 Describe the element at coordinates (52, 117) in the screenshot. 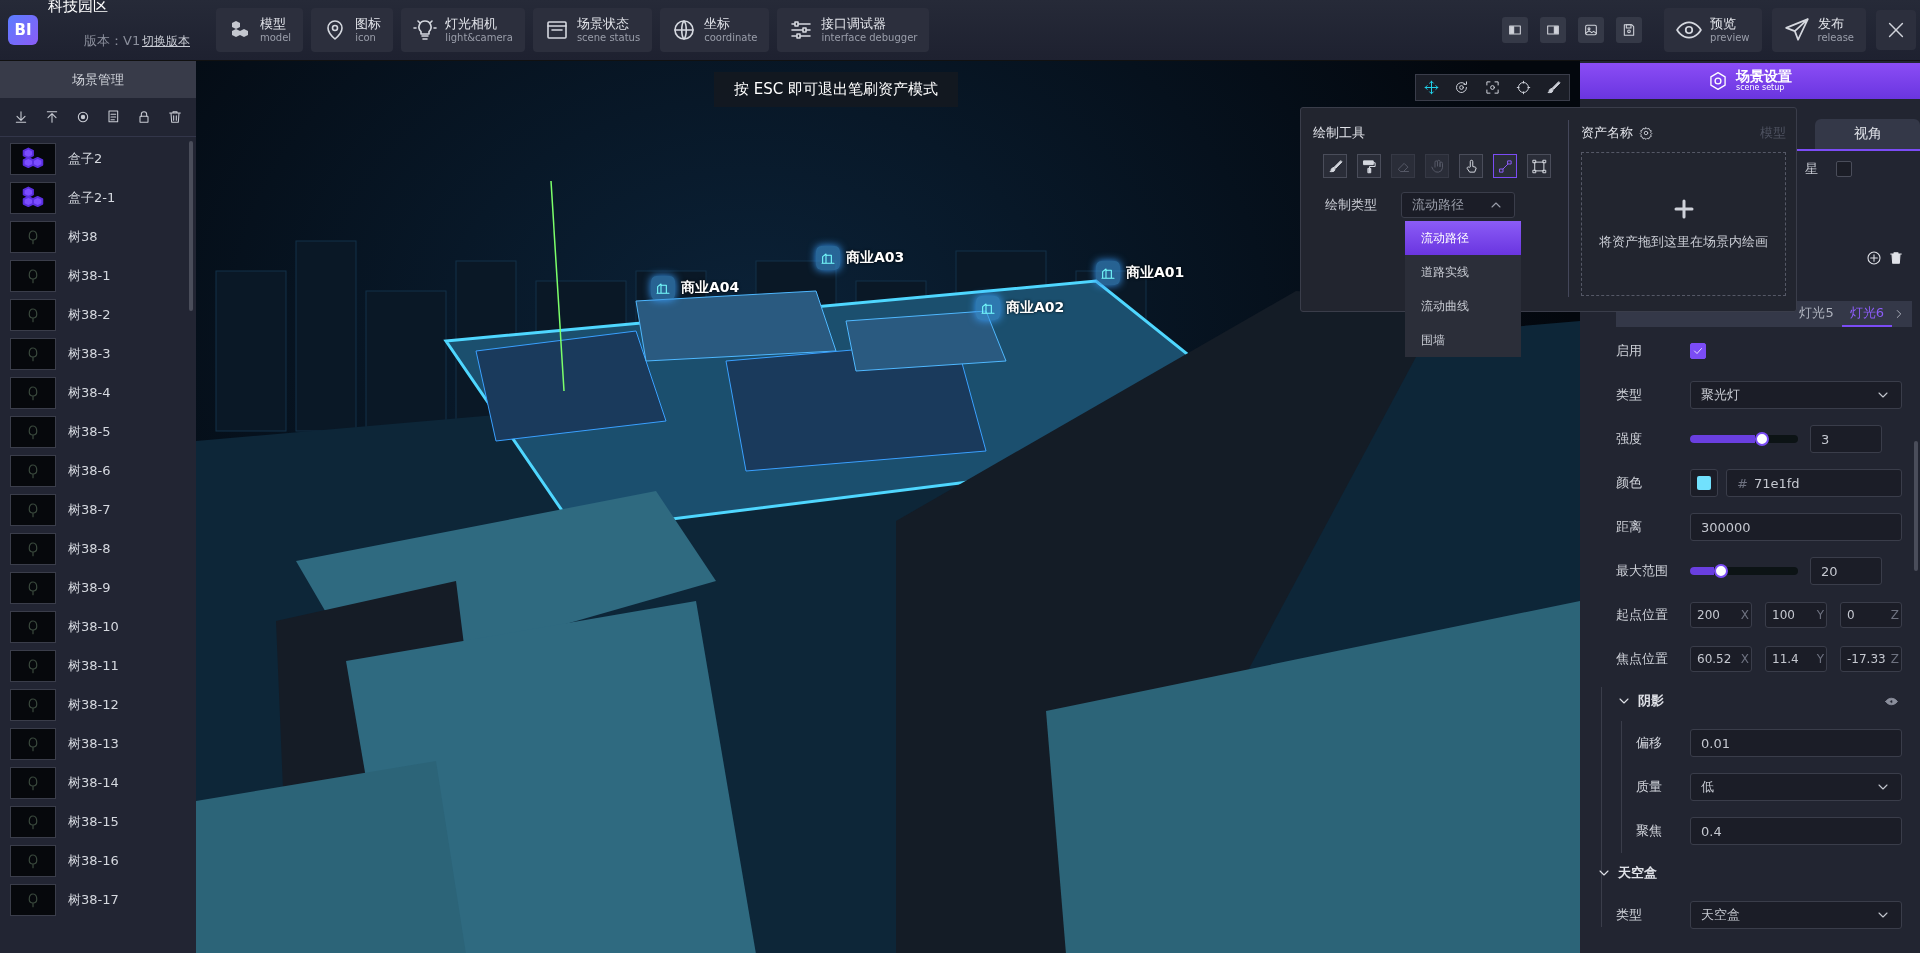

I see `upload-icon` at that location.